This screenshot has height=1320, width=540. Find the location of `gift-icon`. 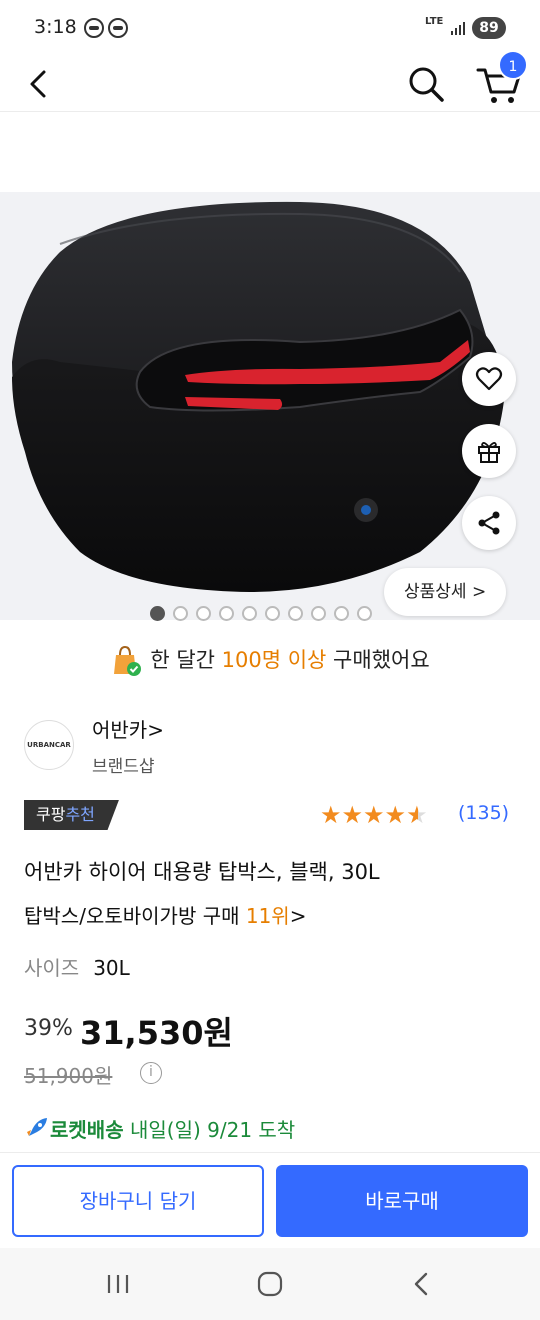

gift-icon is located at coordinates (489, 452).